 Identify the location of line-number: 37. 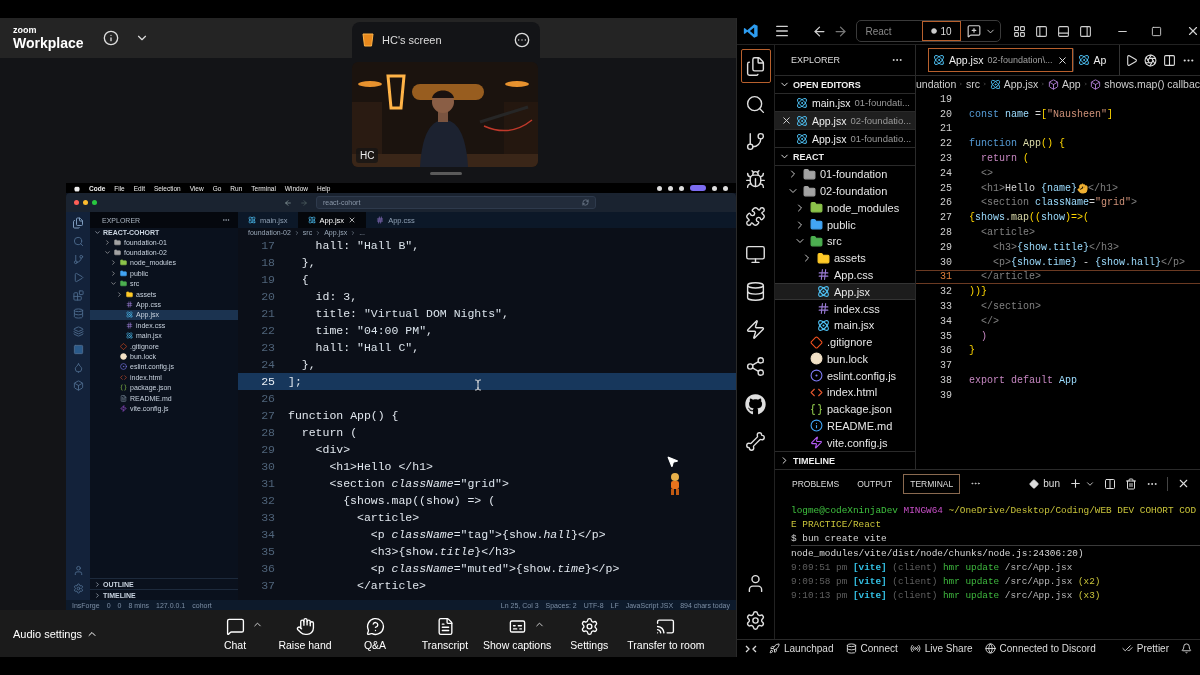
(267, 585).